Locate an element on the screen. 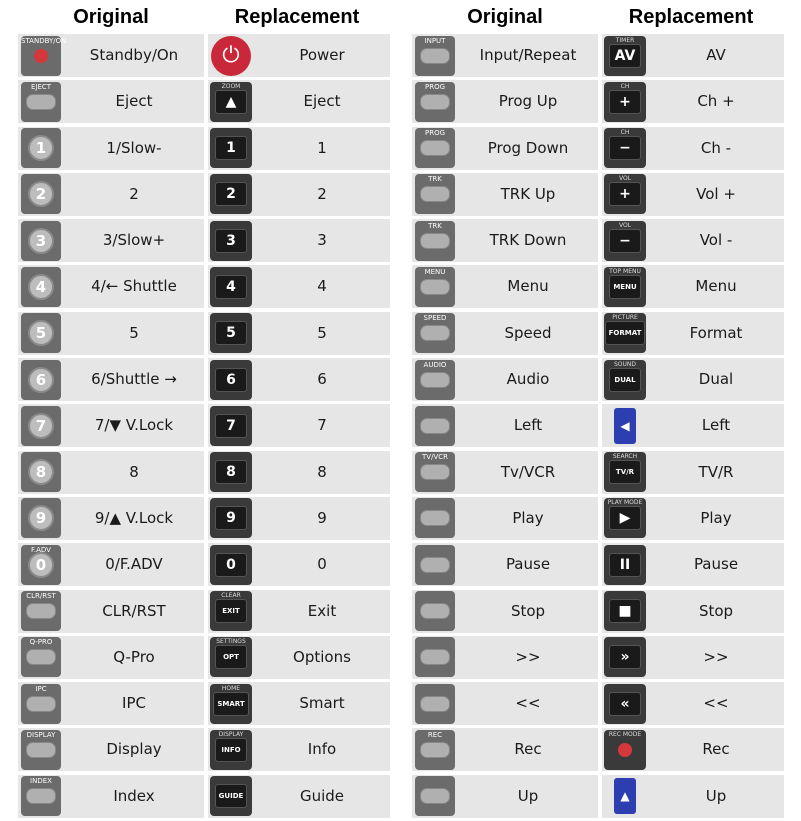  table-row: Play PLAY MODE ▶ Play is located at coordinates (598, 518).